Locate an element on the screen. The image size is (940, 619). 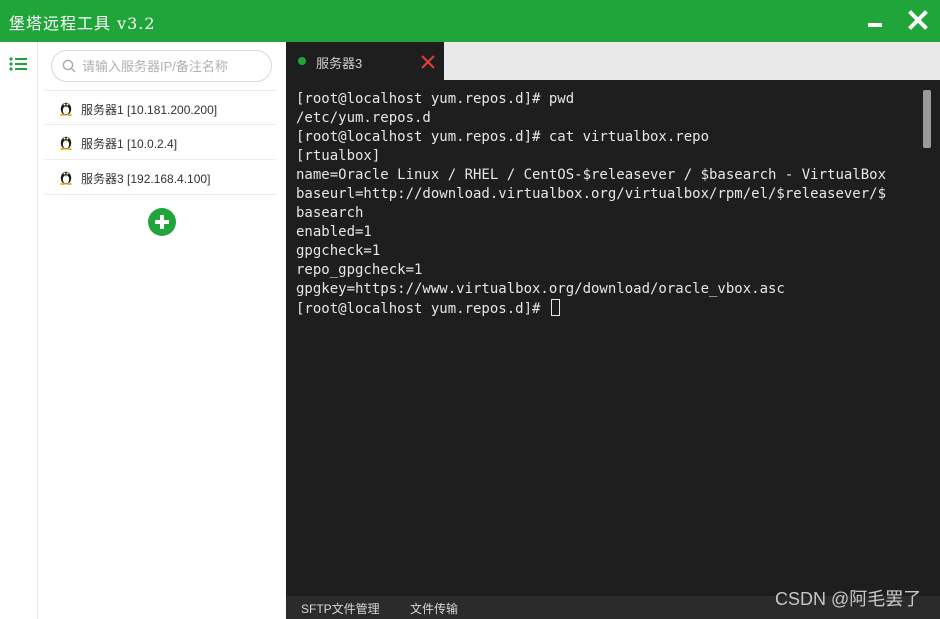
server-item: 服务器3 [192.168.4.100] is located at coordinates (160, 177).